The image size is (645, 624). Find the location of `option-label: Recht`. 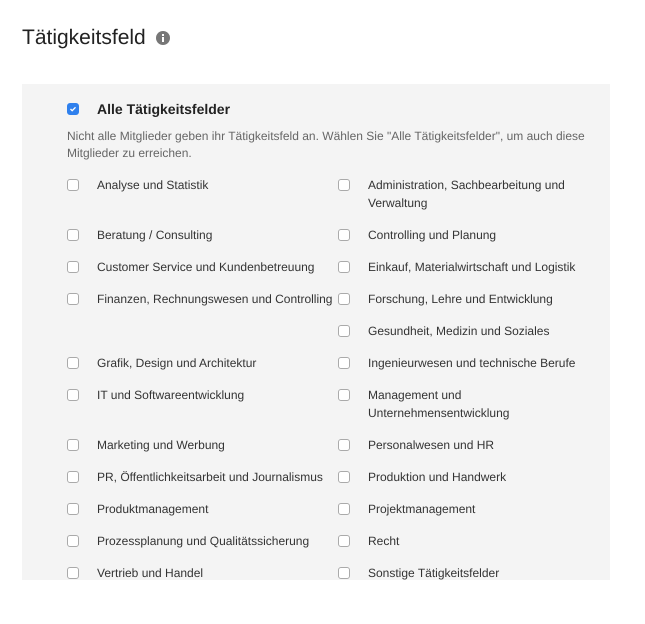

option-label: Recht is located at coordinates (384, 541).